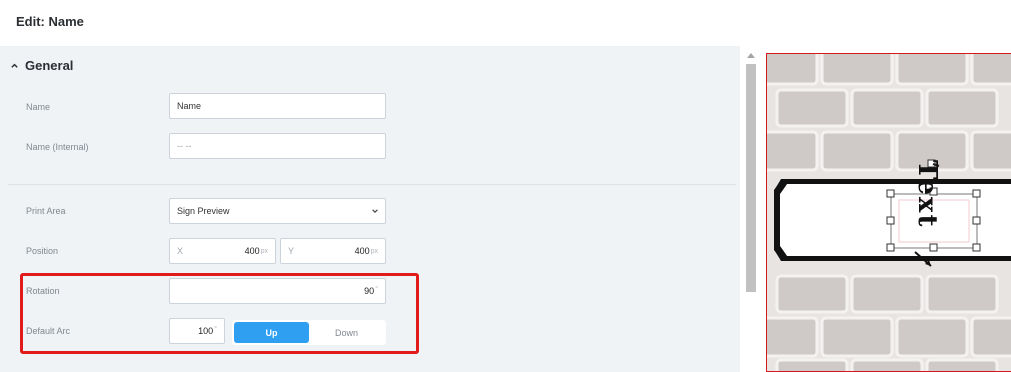  I want to click on scrollbar-thumb, so click(751, 178).